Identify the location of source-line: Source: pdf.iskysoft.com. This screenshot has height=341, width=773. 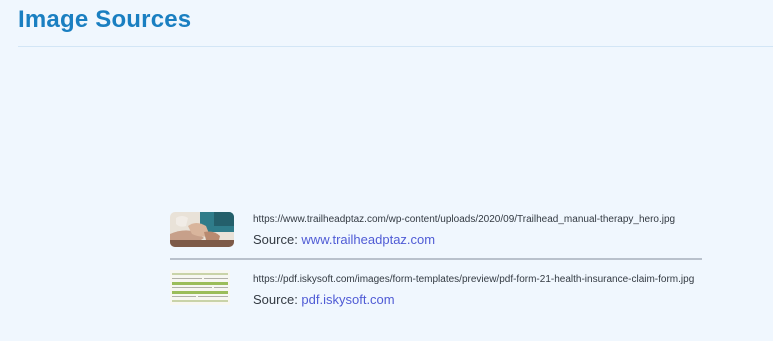
(324, 299).